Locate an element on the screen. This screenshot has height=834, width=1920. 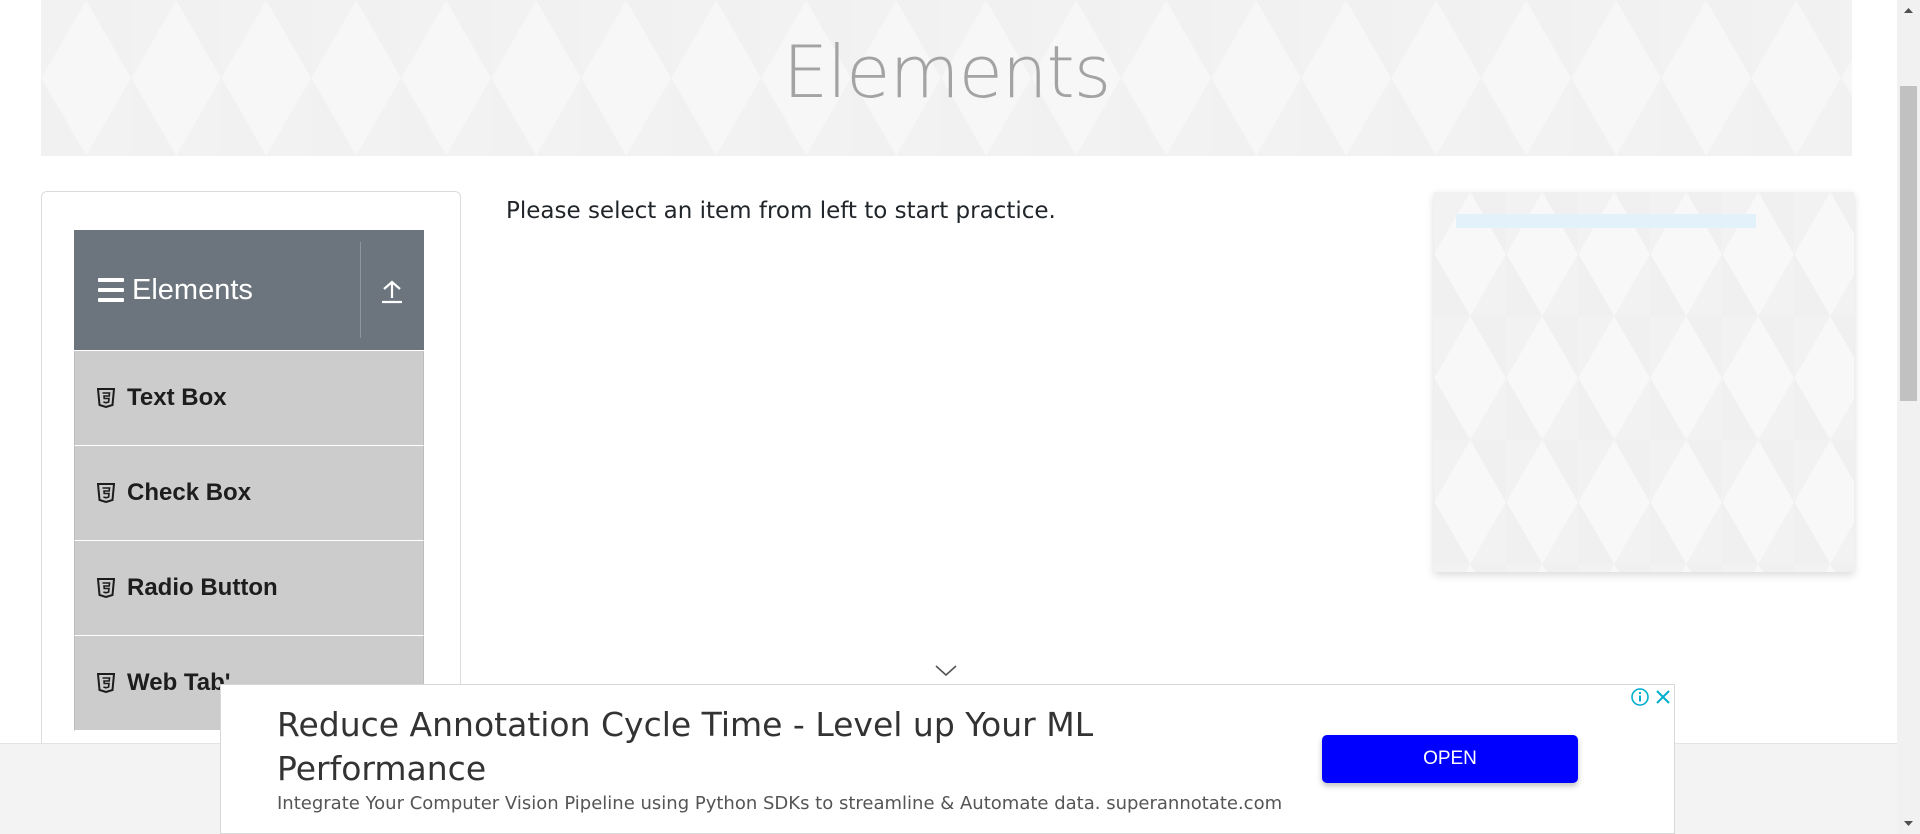
close-icon is located at coordinates (1663, 697).